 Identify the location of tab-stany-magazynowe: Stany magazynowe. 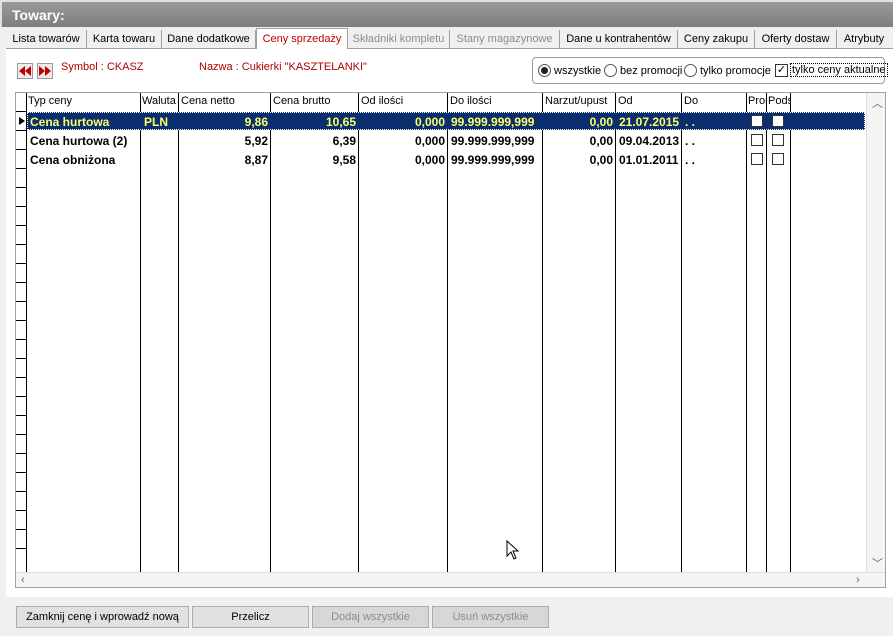
(505, 39).